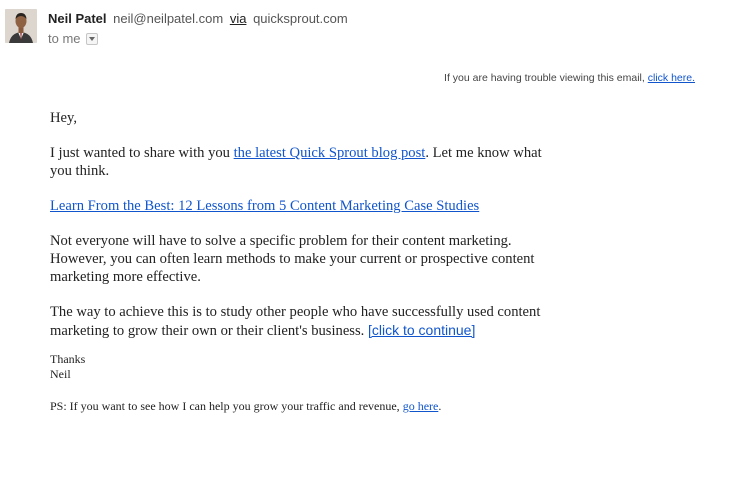 This screenshot has width=745, height=479. What do you see at coordinates (300, 18) in the screenshot?
I see `via-domain: quicksprout.com` at bounding box center [300, 18].